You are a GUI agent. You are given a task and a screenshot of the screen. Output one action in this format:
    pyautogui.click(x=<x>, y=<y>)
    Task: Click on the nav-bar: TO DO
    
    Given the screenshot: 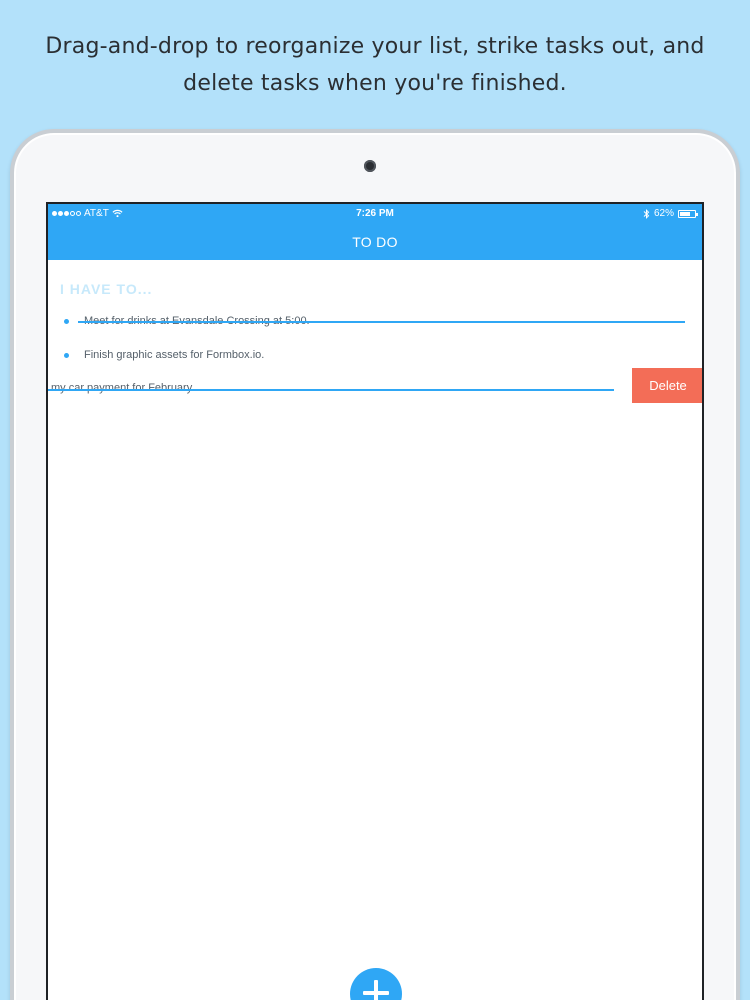 What is the action you would take?
    pyautogui.click(x=375, y=242)
    